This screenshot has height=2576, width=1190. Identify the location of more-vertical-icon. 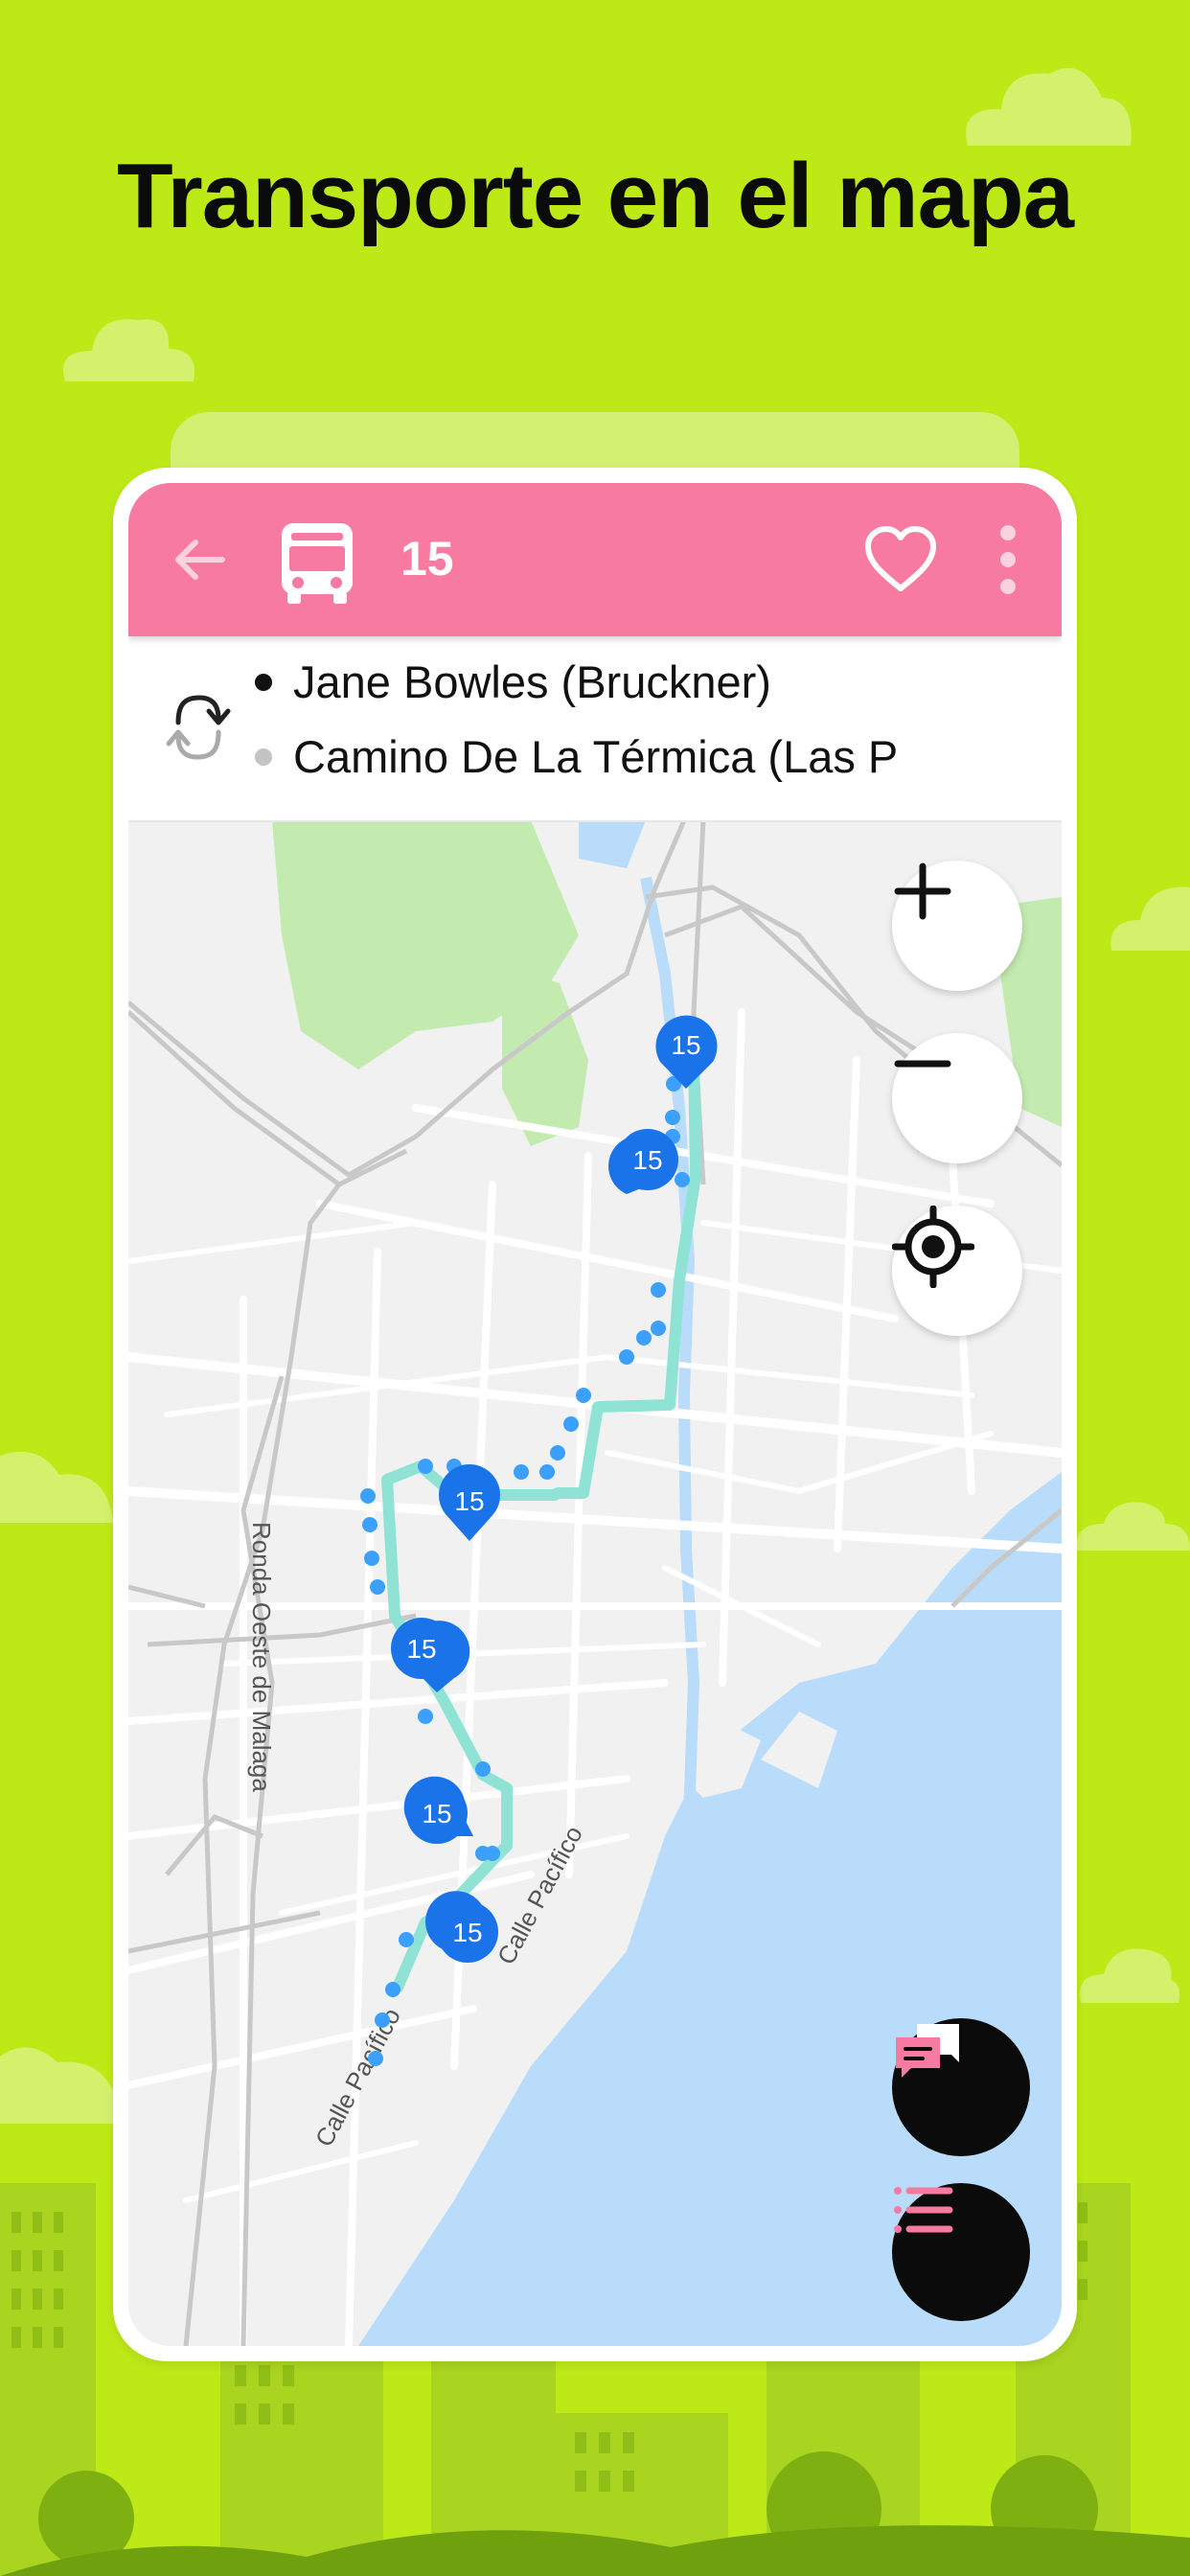
(1008, 559).